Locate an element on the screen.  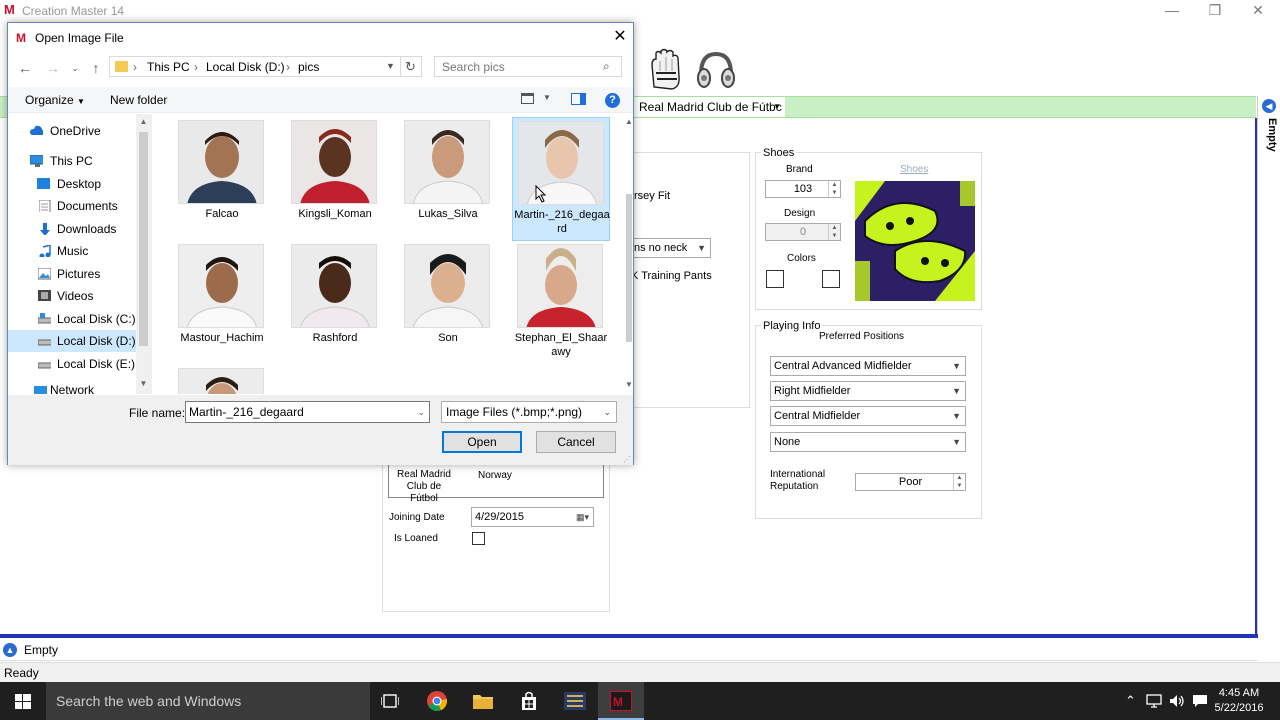
brand-spinner: 103 ▲ ▼ is located at coordinates (803, 189).